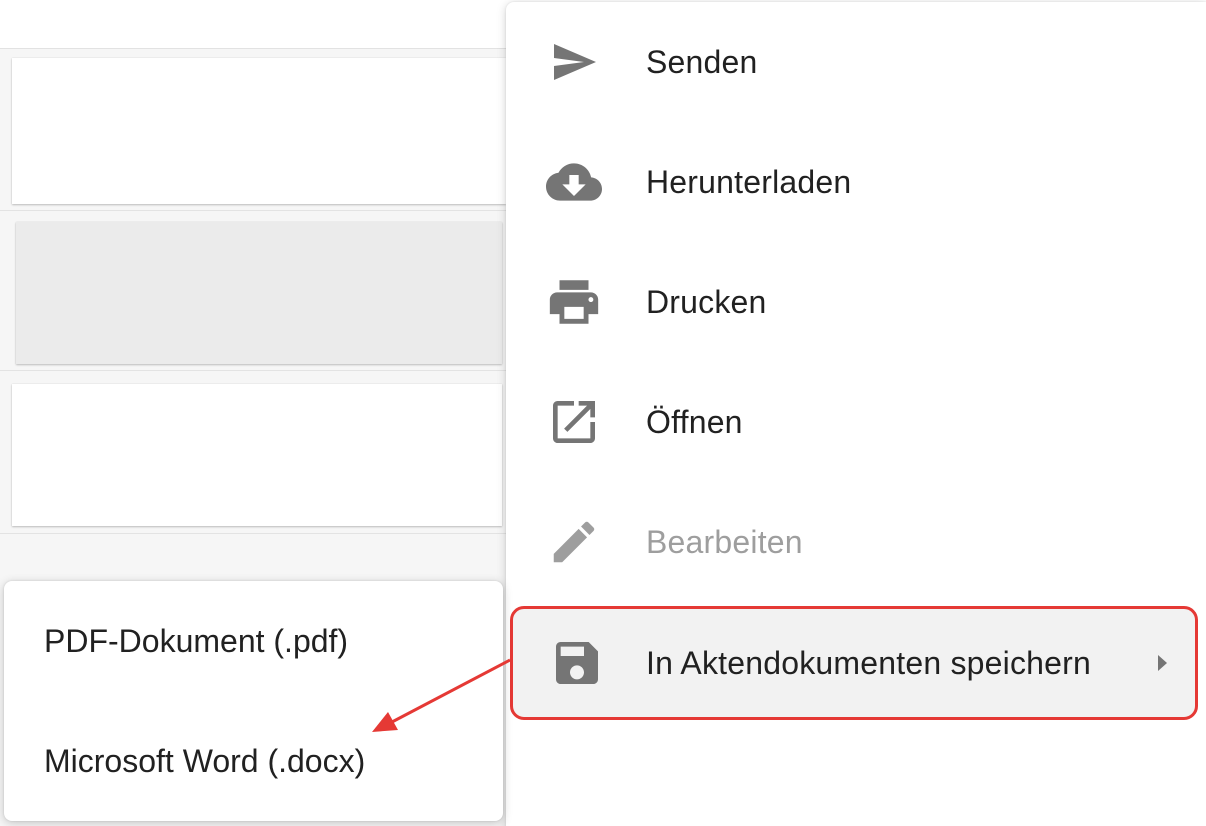 Image resolution: width=1206 pixels, height=826 pixels. I want to click on submenu-item-label: Microsoft Word (.docx), so click(205, 760).